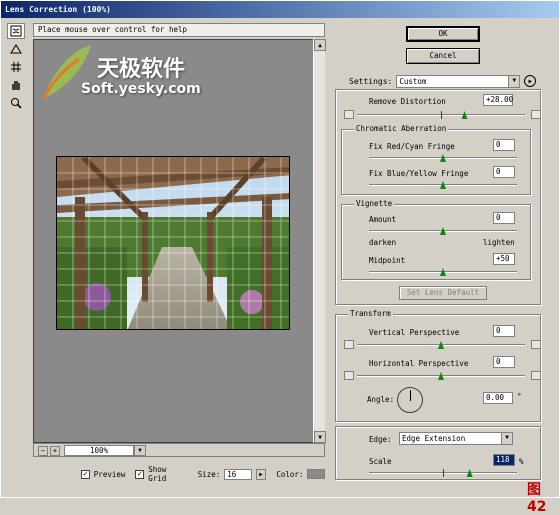 Image resolution: width=560 pixels, height=515 pixels. I want to click on watermark-logo: 天极软件 Soft.yesky.com, so click(120, 76).